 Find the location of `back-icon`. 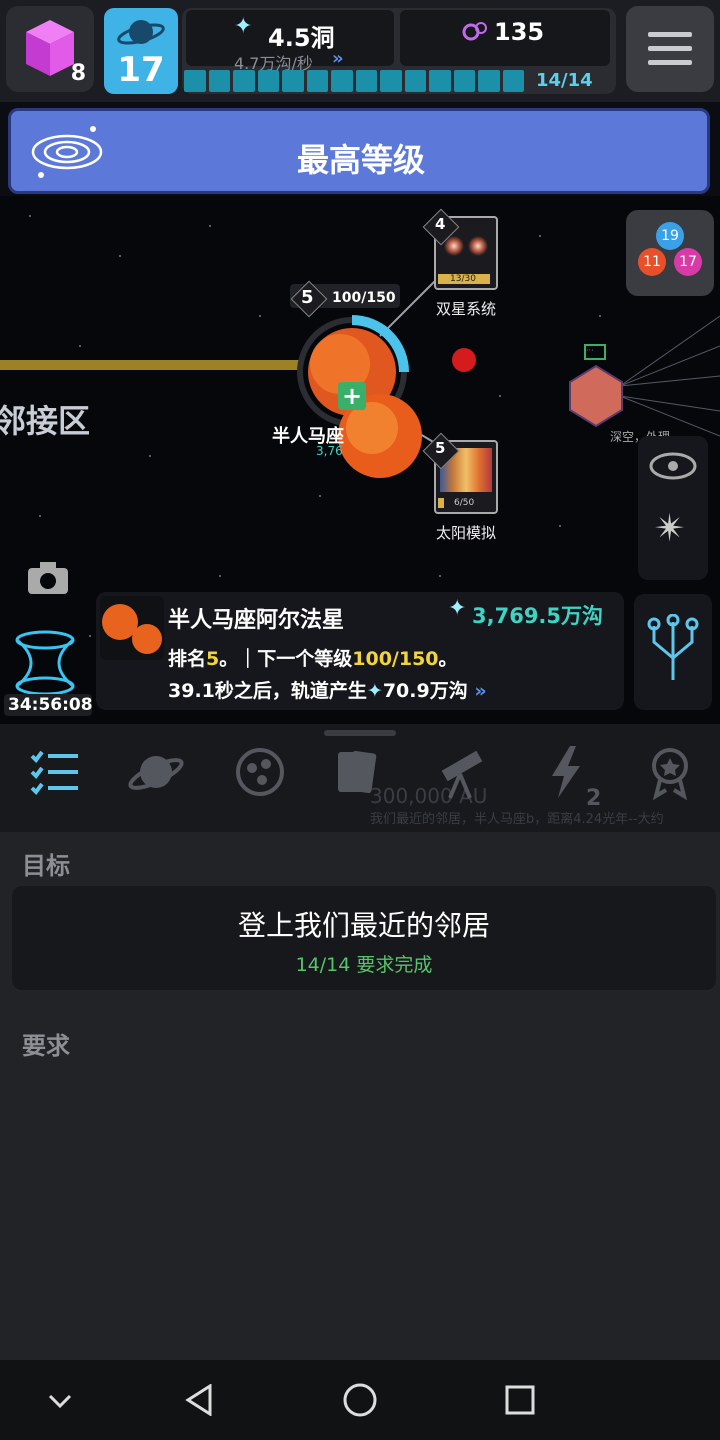

back-icon is located at coordinates (200, 1400).